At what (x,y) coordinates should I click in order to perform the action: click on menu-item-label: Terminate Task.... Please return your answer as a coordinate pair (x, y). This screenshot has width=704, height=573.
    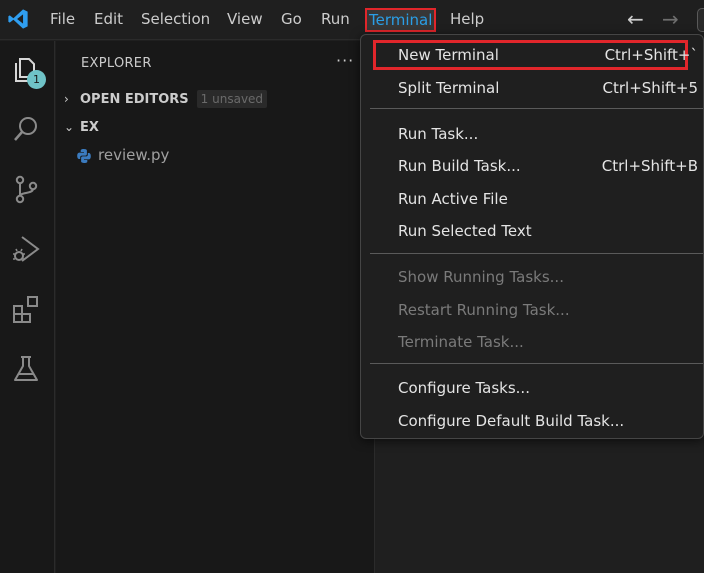
    Looking at the image, I should click on (461, 342).